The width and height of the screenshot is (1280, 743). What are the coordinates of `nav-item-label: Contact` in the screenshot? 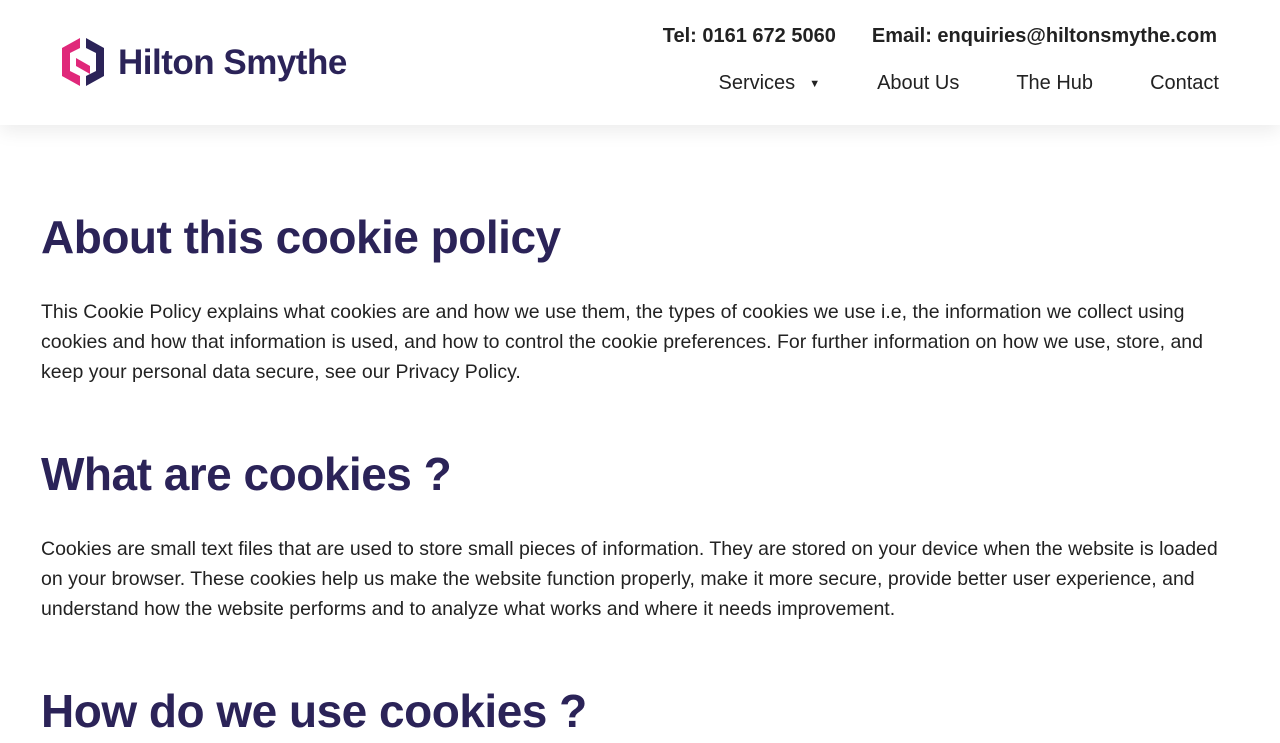 It's located at (1184, 83).